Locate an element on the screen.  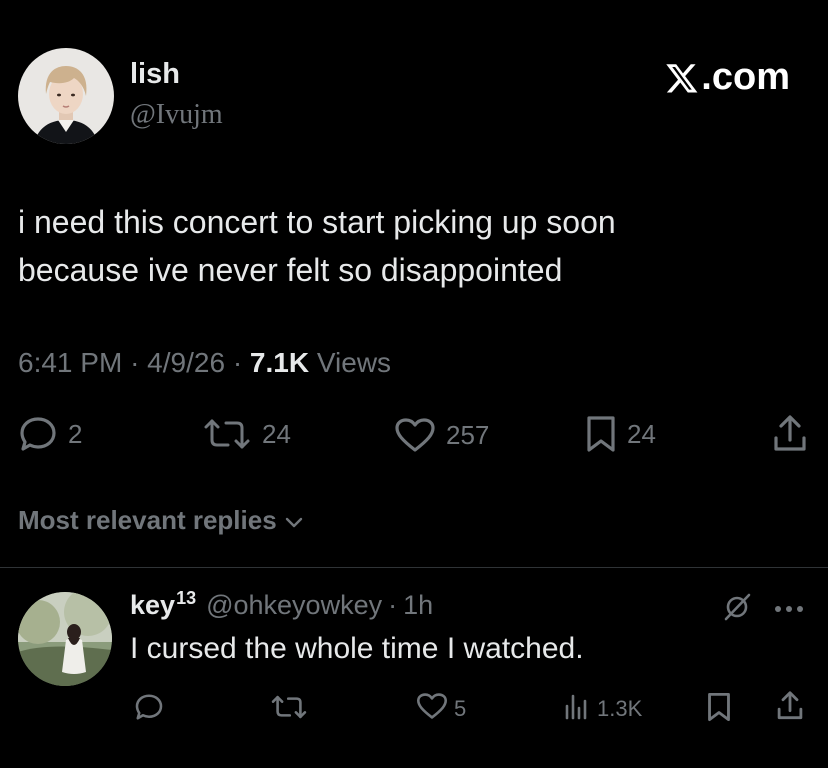
reply-button: 2 is located at coordinates (50, 434).